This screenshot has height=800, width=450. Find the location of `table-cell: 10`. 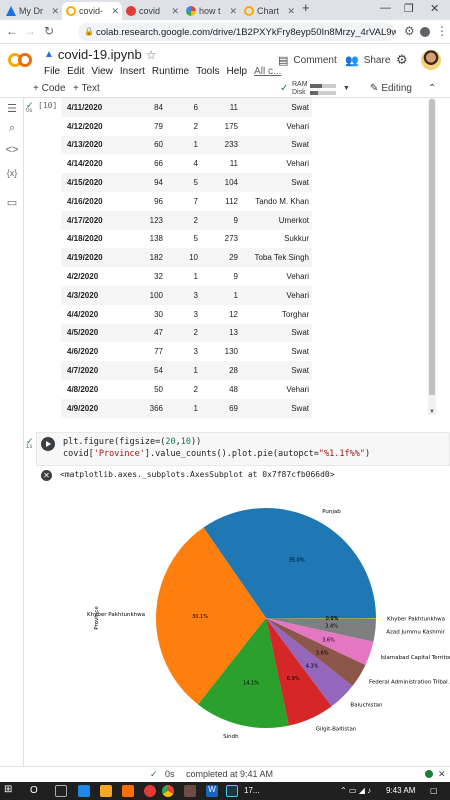

table-cell: 10 is located at coordinates (183, 258).